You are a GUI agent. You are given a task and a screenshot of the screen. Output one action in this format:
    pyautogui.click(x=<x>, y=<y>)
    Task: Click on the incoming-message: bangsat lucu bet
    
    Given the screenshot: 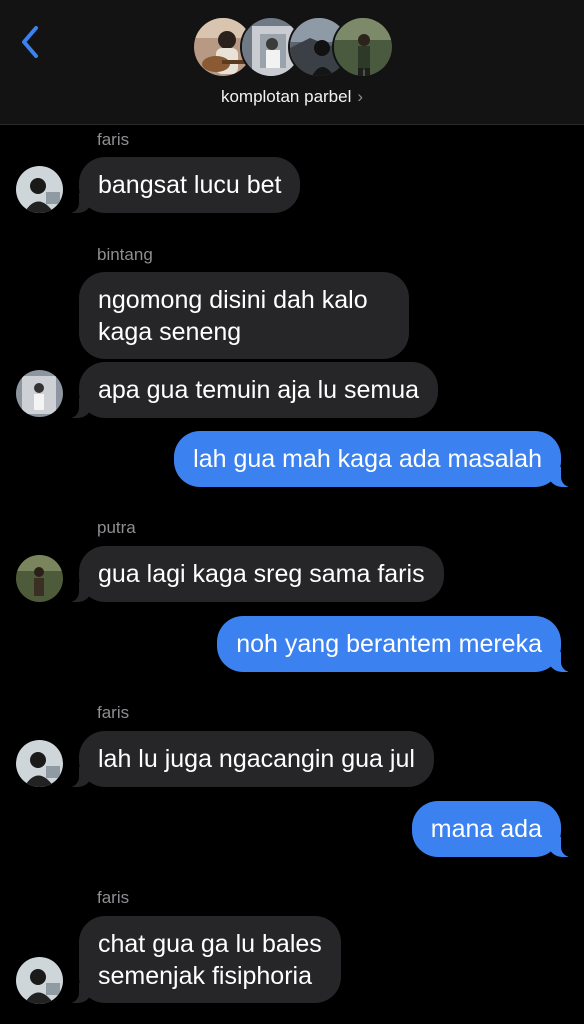 What is the action you would take?
    pyautogui.click(x=183, y=185)
    